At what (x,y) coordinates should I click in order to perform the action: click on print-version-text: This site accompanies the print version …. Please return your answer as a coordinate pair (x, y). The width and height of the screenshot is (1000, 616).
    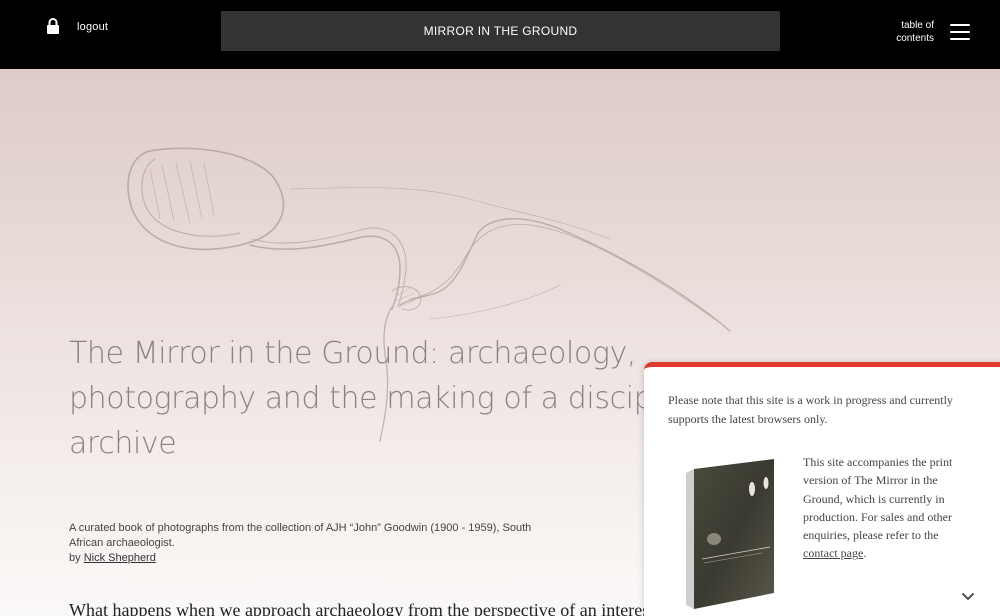
    Looking at the image, I should click on (878, 499).